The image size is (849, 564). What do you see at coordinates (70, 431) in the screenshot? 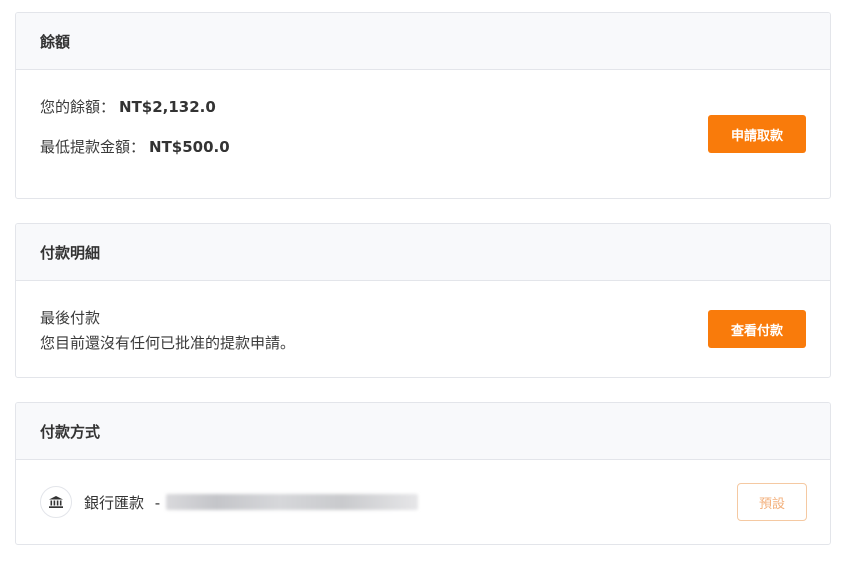
I see `payment-method-card-title: 付款方式` at bounding box center [70, 431].